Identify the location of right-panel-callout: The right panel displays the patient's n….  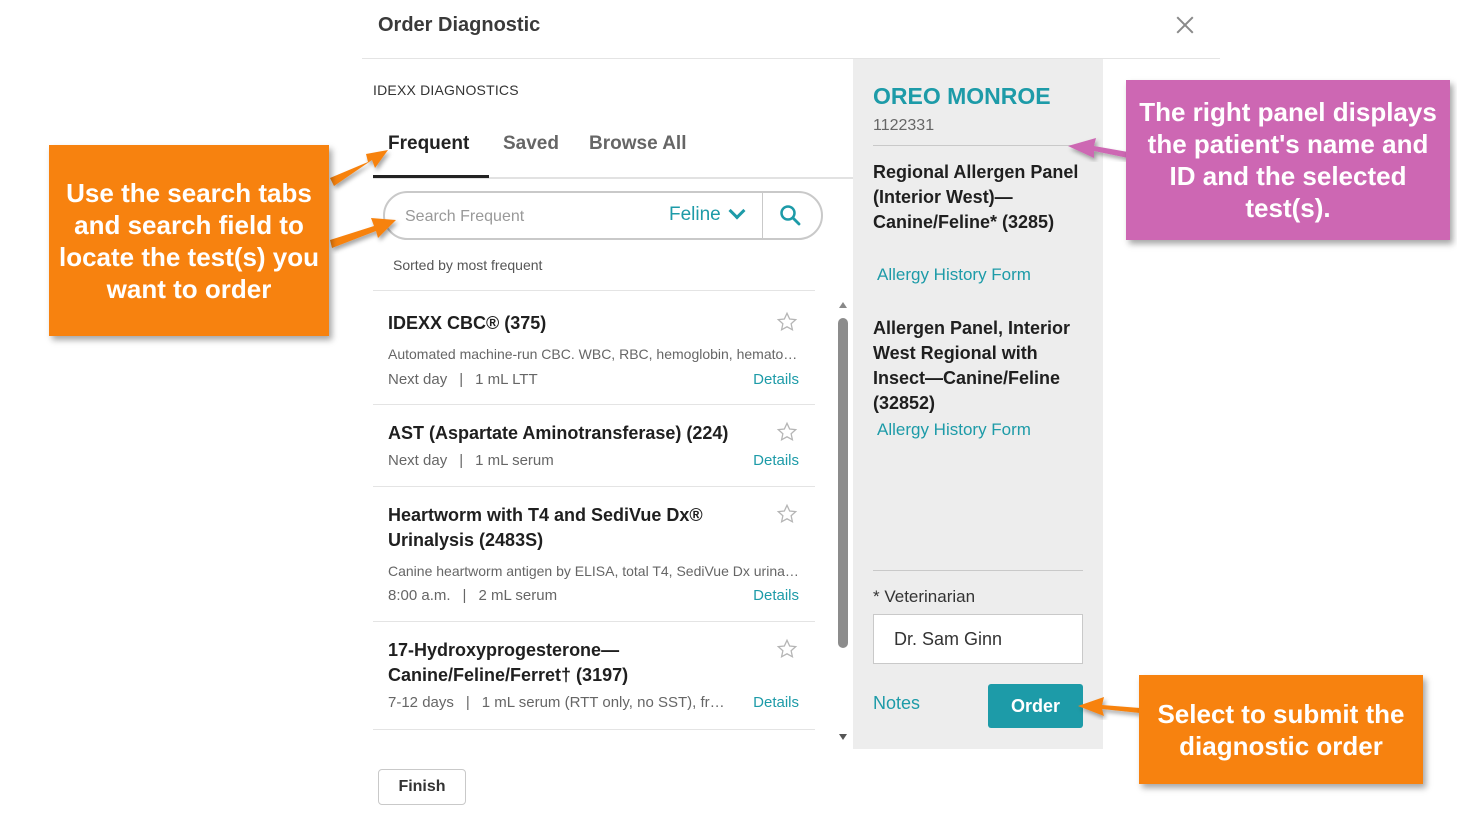
(1288, 160).